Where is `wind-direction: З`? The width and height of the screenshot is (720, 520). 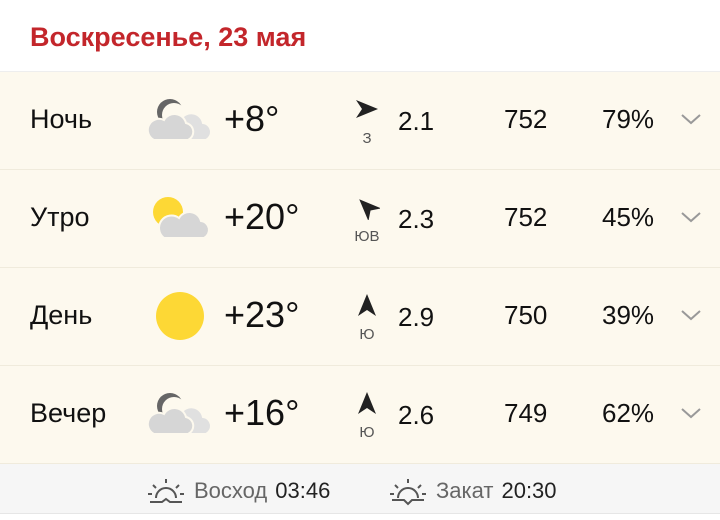 wind-direction: З is located at coordinates (367, 138).